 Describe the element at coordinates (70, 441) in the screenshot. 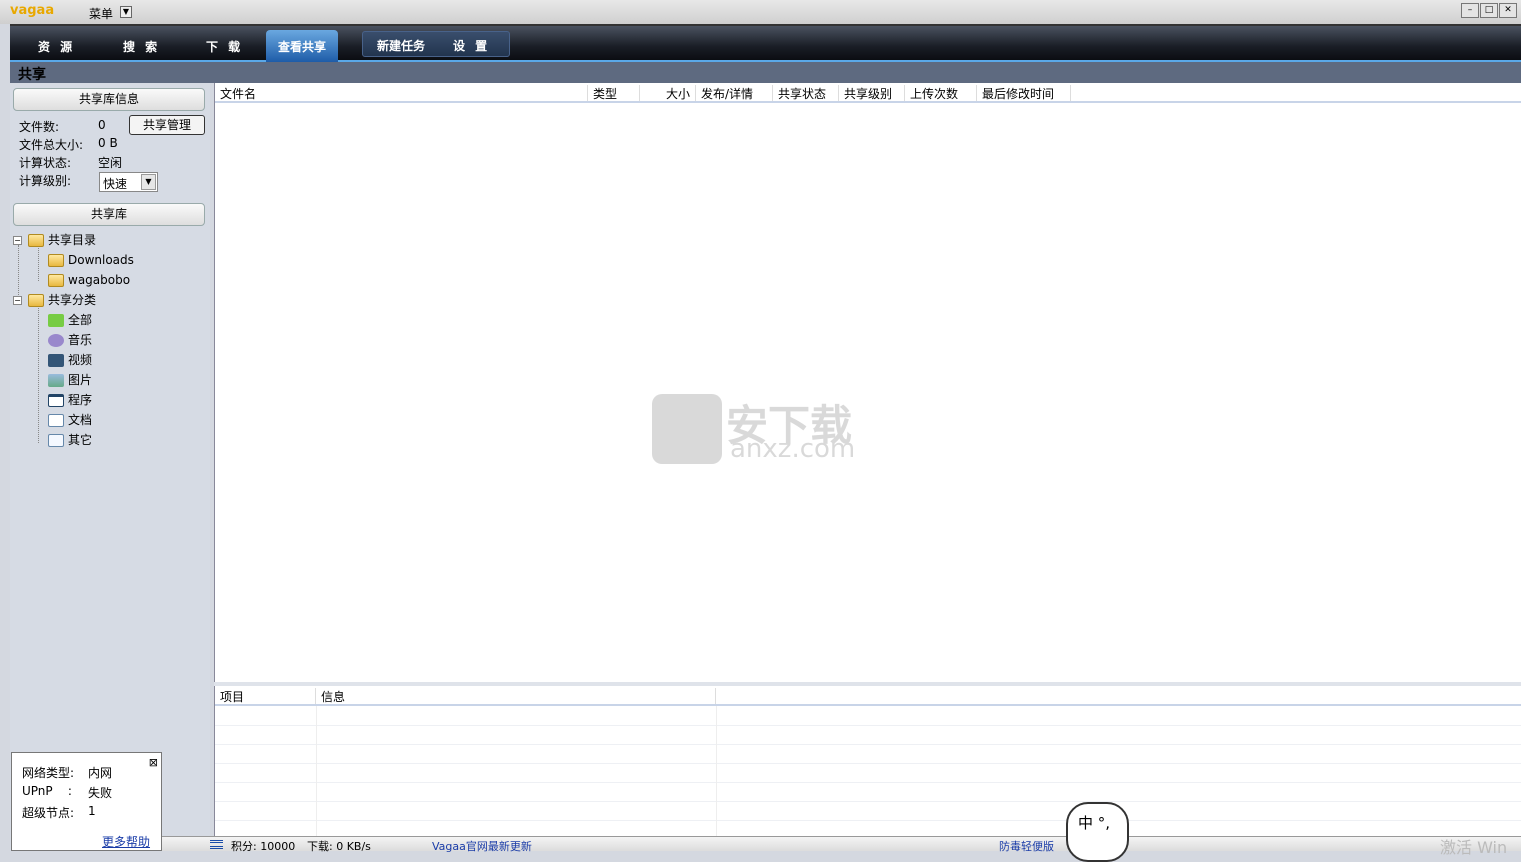

I see `tree-node-other: 其它` at that location.